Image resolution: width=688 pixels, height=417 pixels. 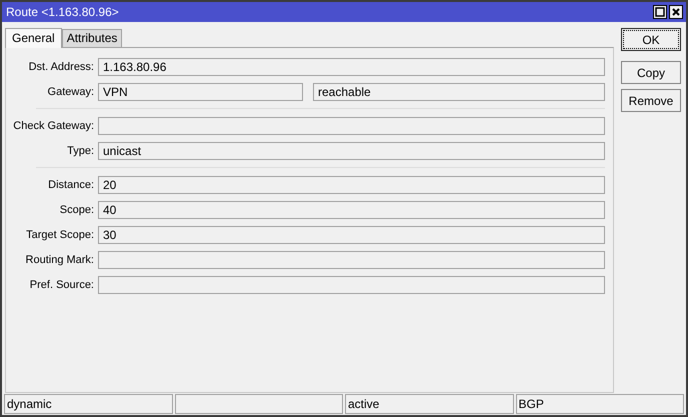 What do you see at coordinates (429, 404) in the screenshot?
I see `status-cell: active` at bounding box center [429, 404].